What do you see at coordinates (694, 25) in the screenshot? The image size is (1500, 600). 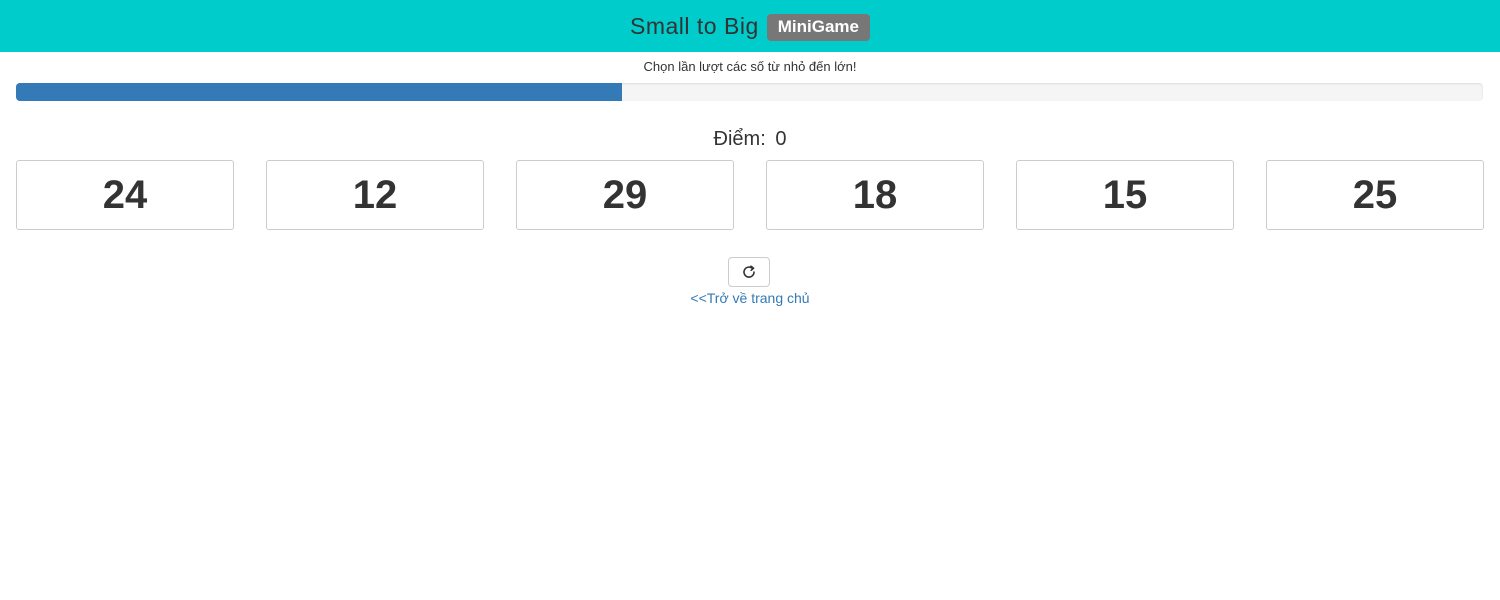 I see `game-title: Small to Big` at bounding box center [694, 25].